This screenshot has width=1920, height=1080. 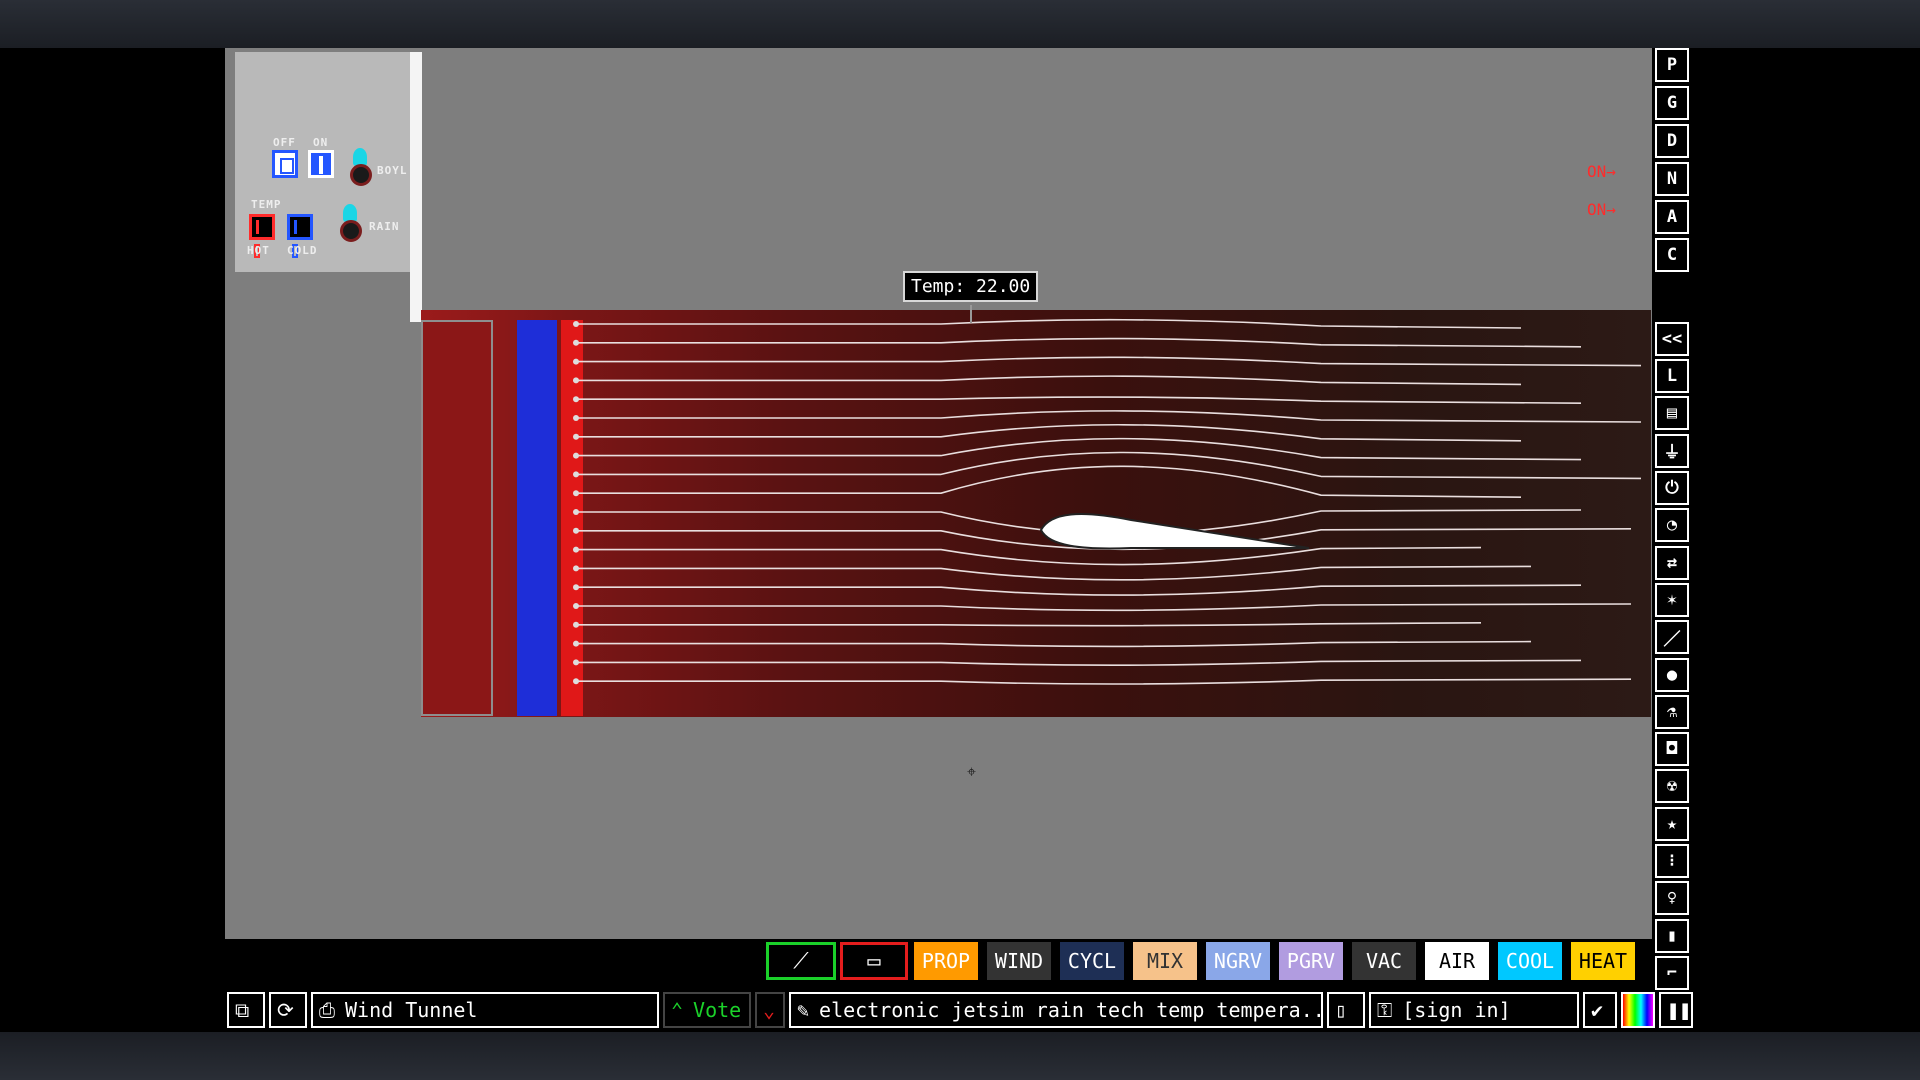 I want to click on render-mode-button, so click(x=1638, y=1010).